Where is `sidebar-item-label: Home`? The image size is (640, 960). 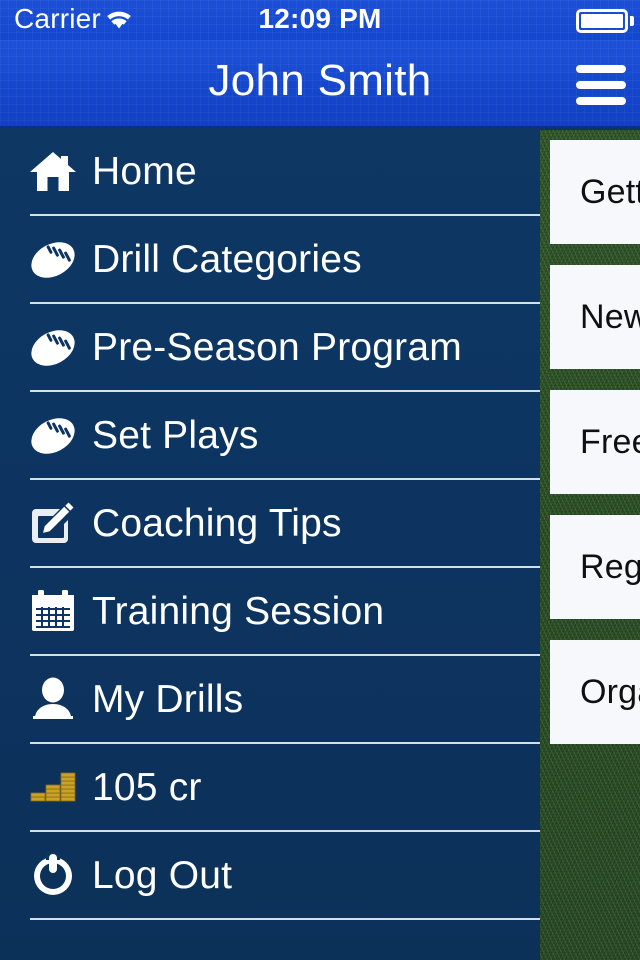
sidebar-item-label: Home is located at coordinates (144, 171).